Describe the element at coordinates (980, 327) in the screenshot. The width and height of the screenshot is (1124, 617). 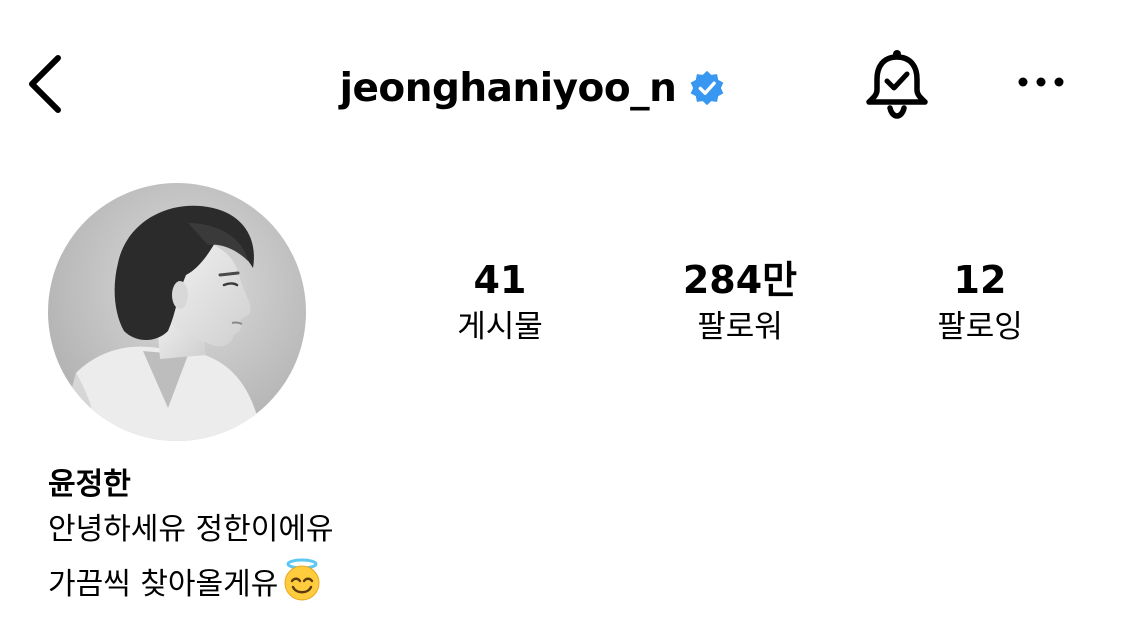
I see `following-label: 팔로잉` at that location.